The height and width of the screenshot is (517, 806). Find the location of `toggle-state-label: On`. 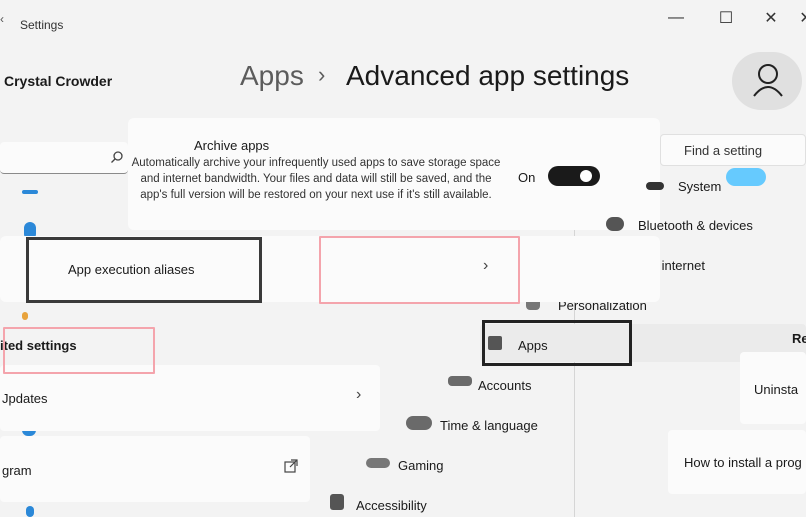

toggle-state-label: On is located at coordinates (527, 177).